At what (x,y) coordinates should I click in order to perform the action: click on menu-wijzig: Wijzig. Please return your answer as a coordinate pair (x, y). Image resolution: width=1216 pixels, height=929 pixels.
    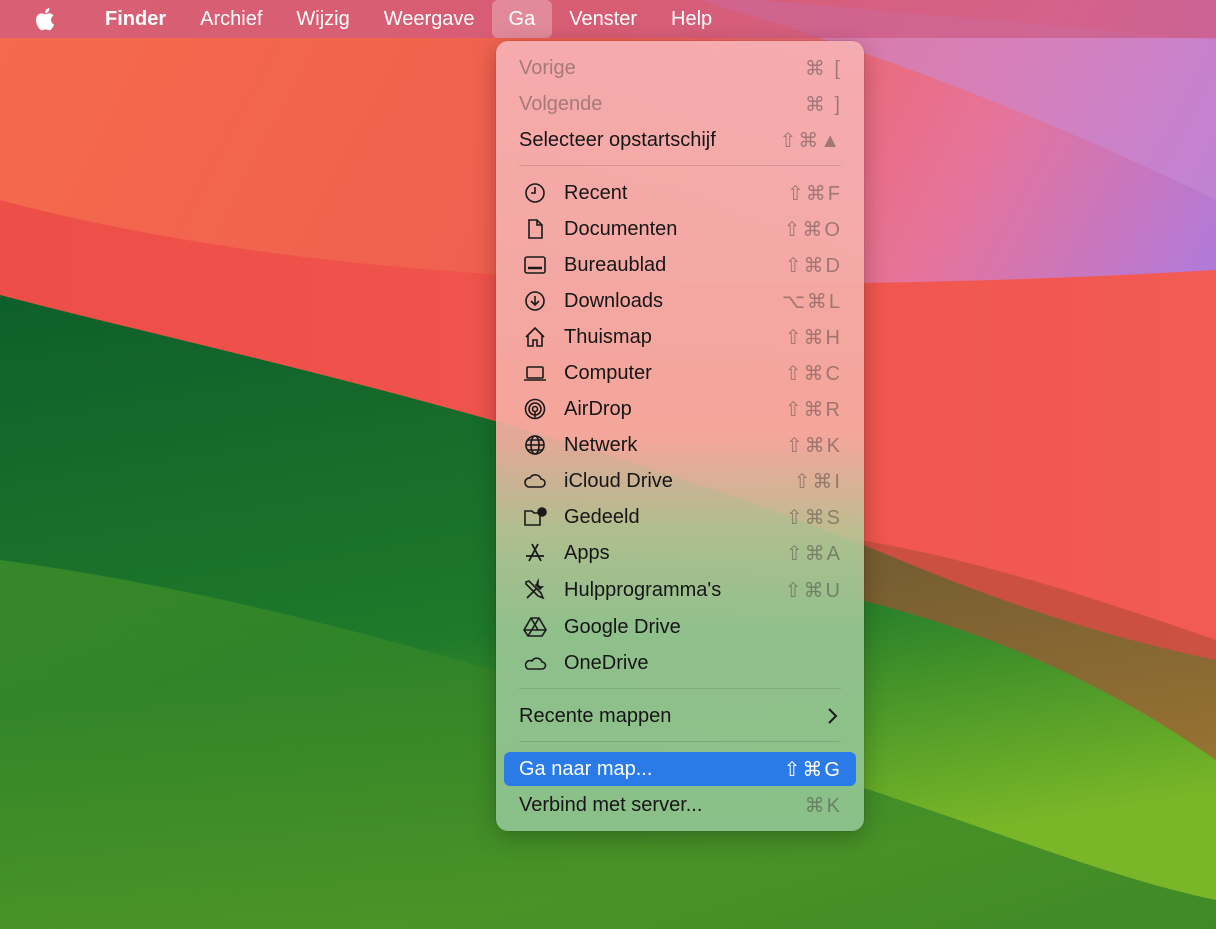
    Looking at the image, I should click on (322, 19).